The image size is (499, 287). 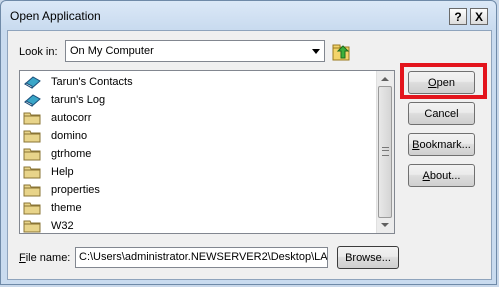 I want to click on file-list-item: theme, so click(x=198, y=208).